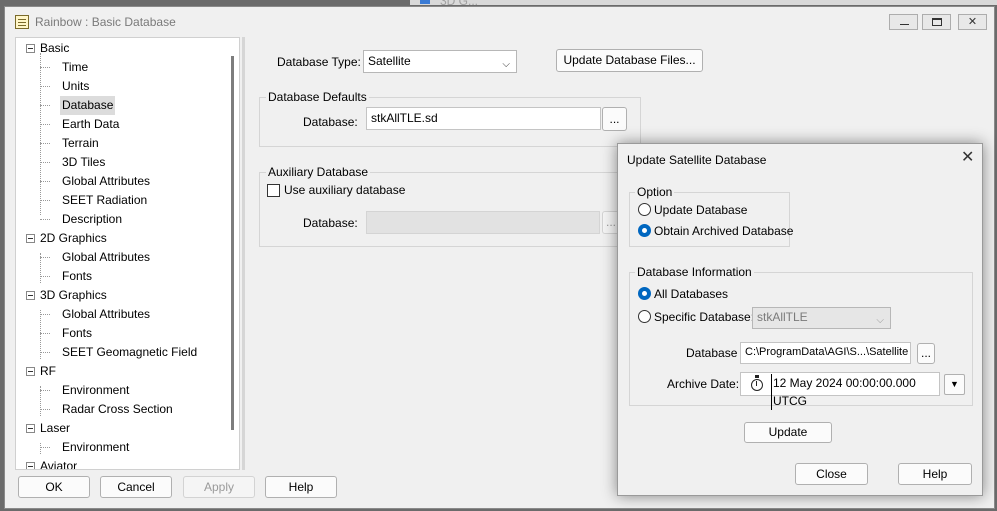 This screenshot has height=511, width=997. What do you see at coordinates (301, 487) in the screenshot?
I see `help-button: Help` at bounding box center [301, 487].